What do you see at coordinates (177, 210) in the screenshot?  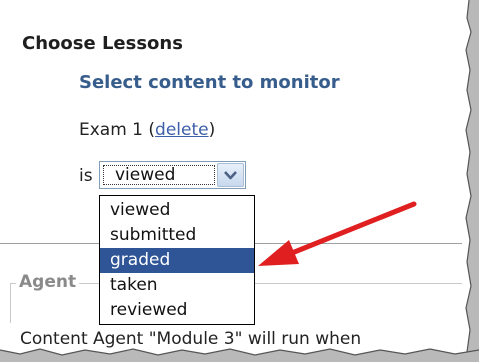 I see `dropdown-option-viewed: viewed` at bounding box center [177, 210].